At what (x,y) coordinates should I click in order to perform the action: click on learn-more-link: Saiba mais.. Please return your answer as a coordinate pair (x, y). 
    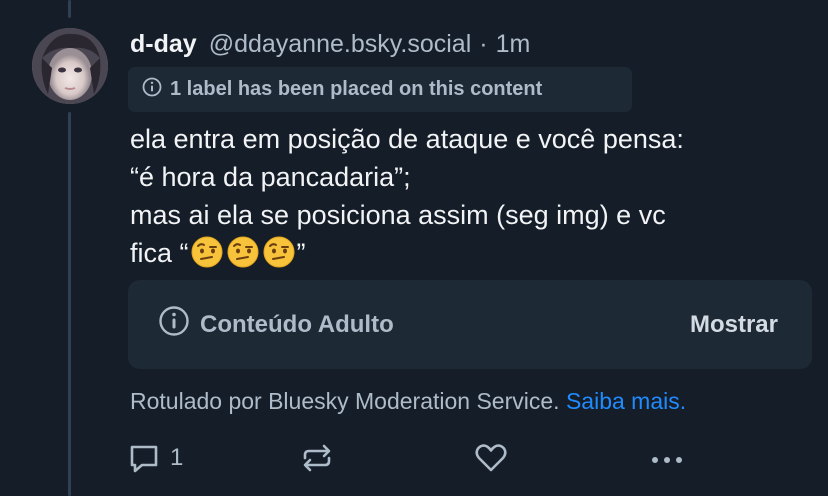
    Looking at the image, I should click on (626, 401).